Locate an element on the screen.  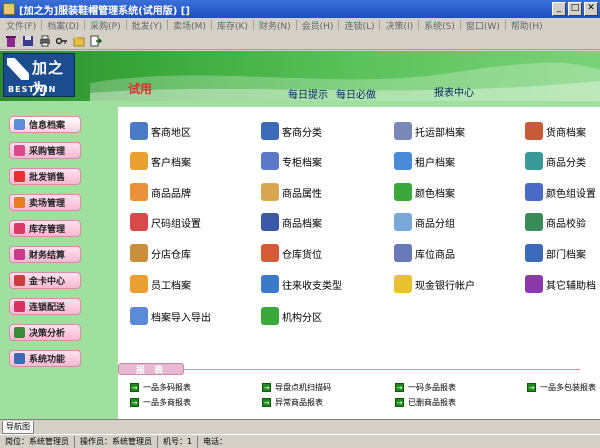
sidebar-item-gold-card: 金卡中心 is located at coordinates (45, 280).